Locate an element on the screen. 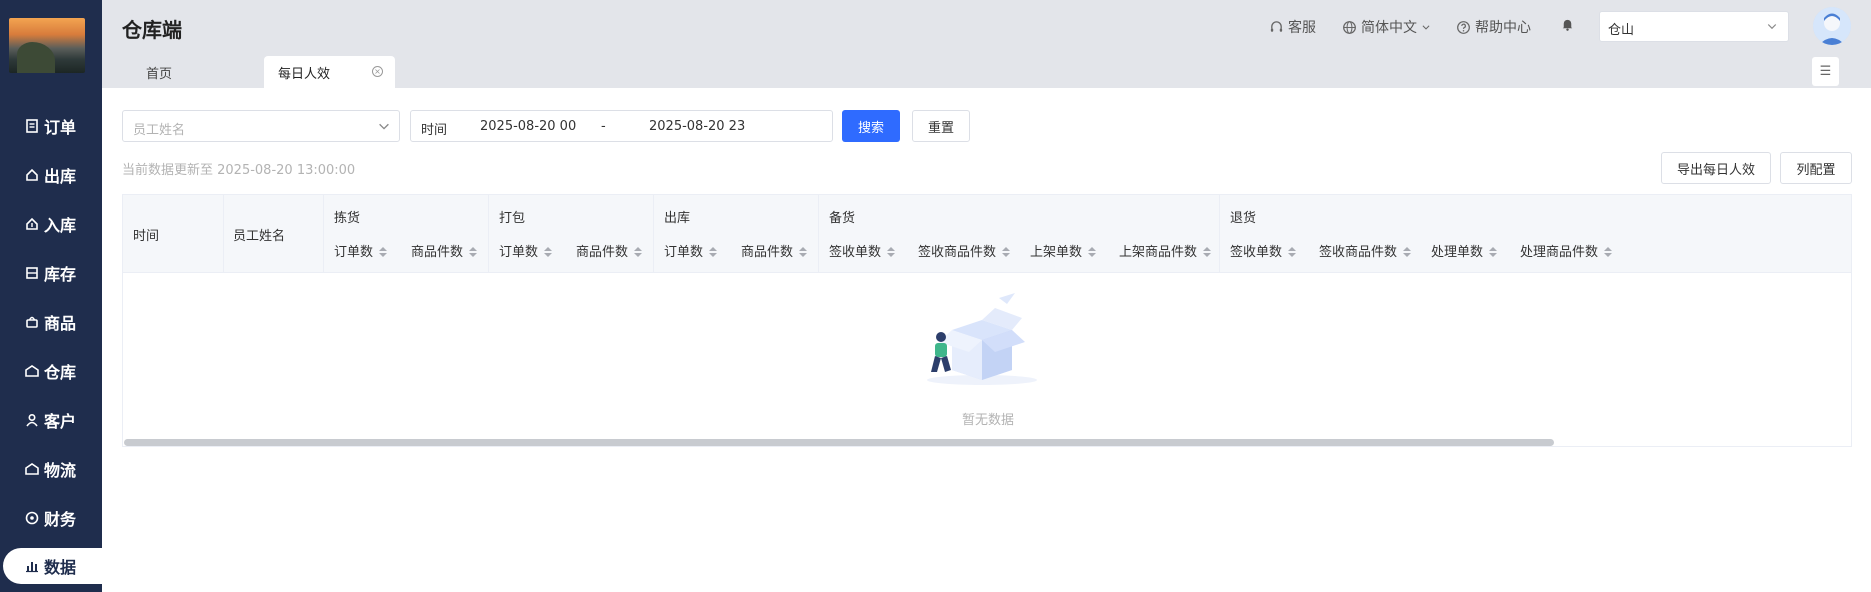  sidebar-item-data: 数据 is located at coordinates (52, 566).